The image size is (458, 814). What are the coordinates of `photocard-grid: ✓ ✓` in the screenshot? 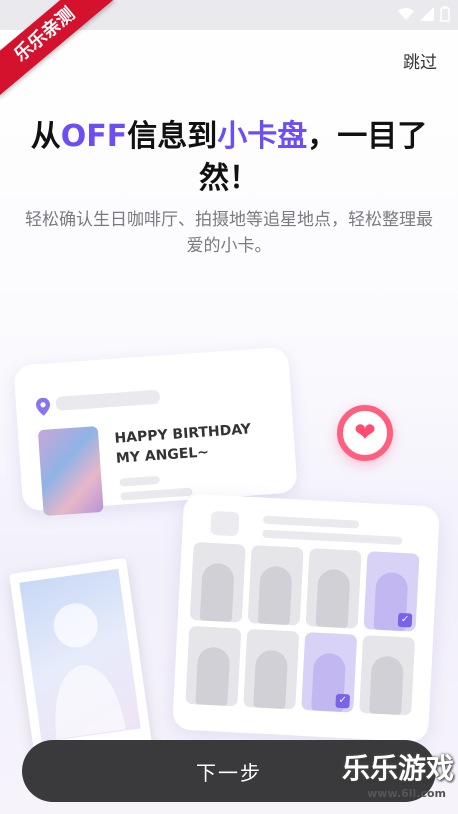 It's located at (302, 629).